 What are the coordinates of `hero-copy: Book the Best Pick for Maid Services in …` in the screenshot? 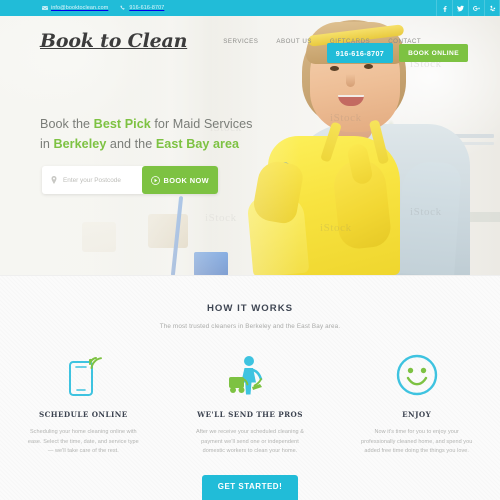 It's located at (165, 134).